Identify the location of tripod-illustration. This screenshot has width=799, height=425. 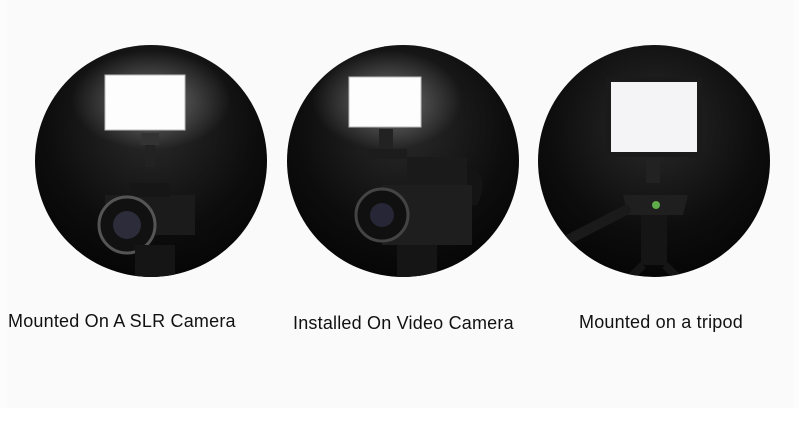
(627, 177).